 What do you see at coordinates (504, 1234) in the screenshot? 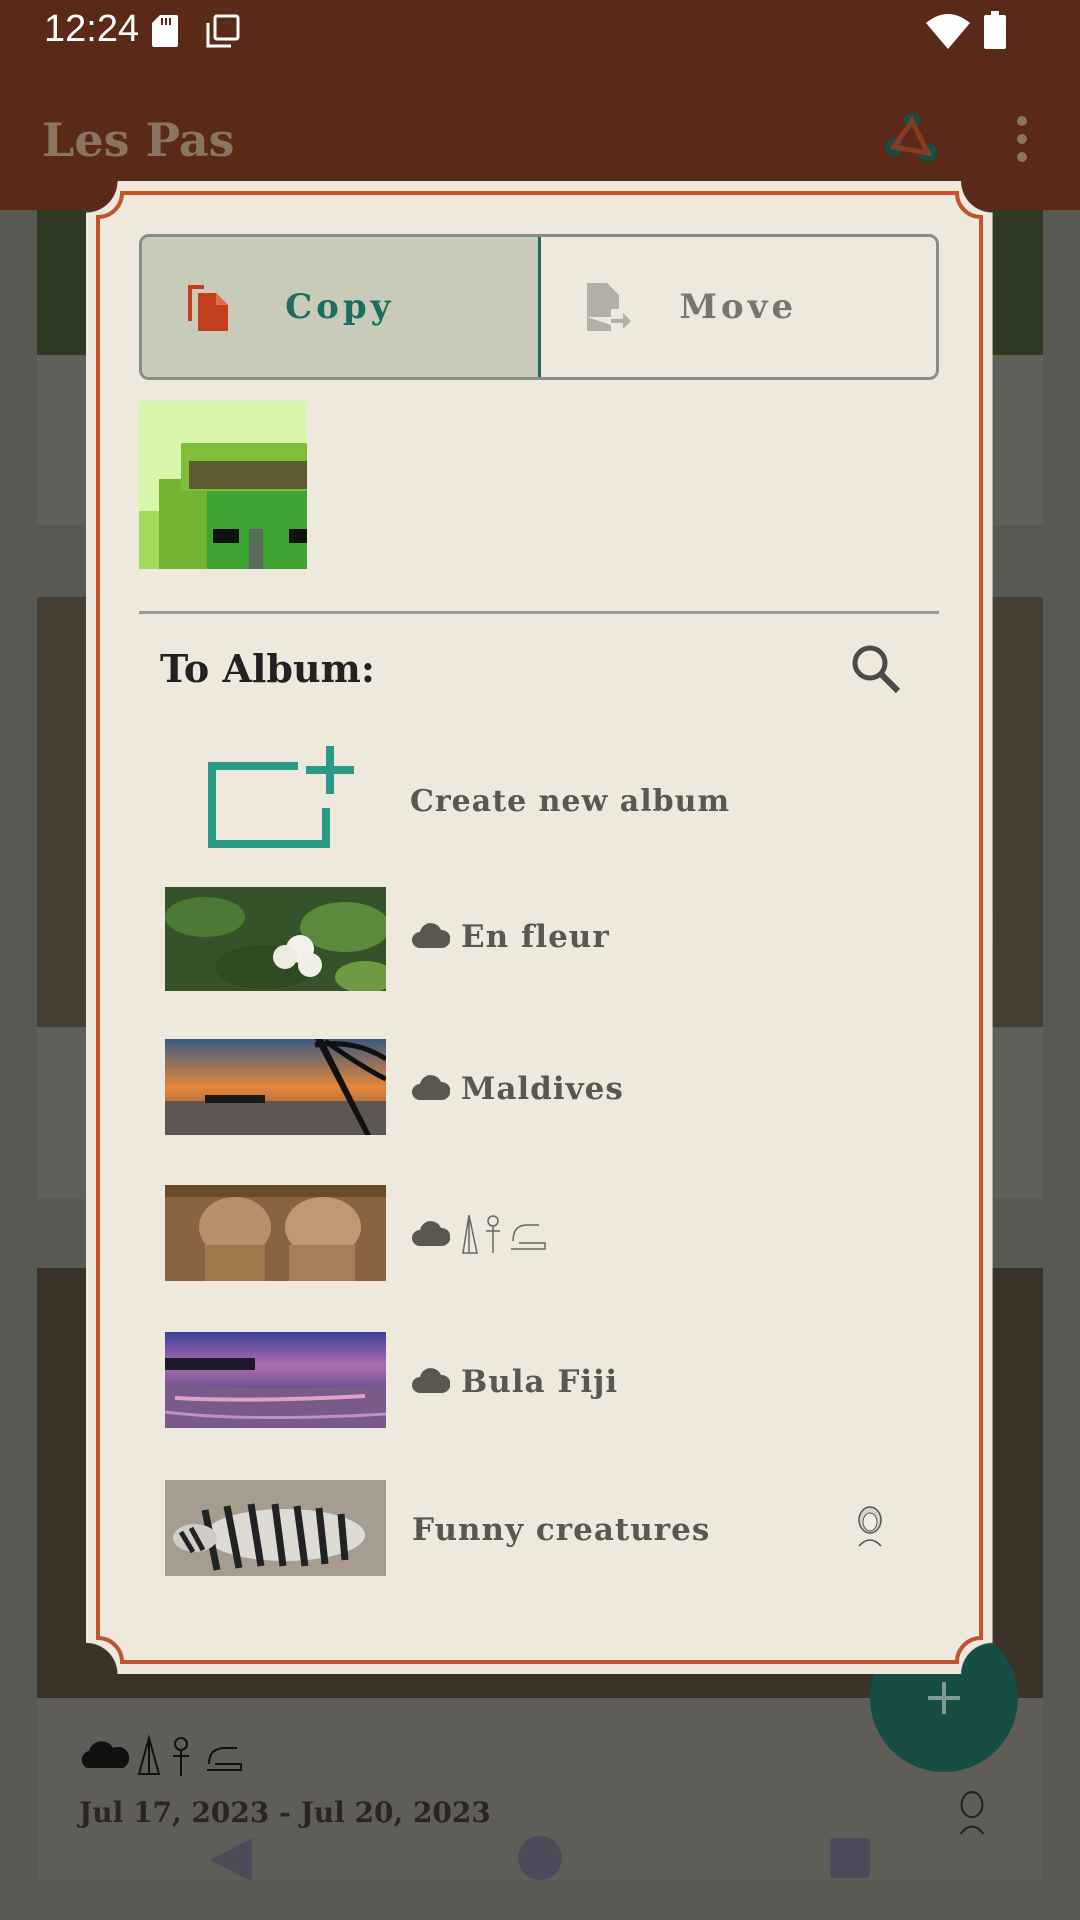
I see `hieroglyph-title-icons` at bounding box center [504, 1234].